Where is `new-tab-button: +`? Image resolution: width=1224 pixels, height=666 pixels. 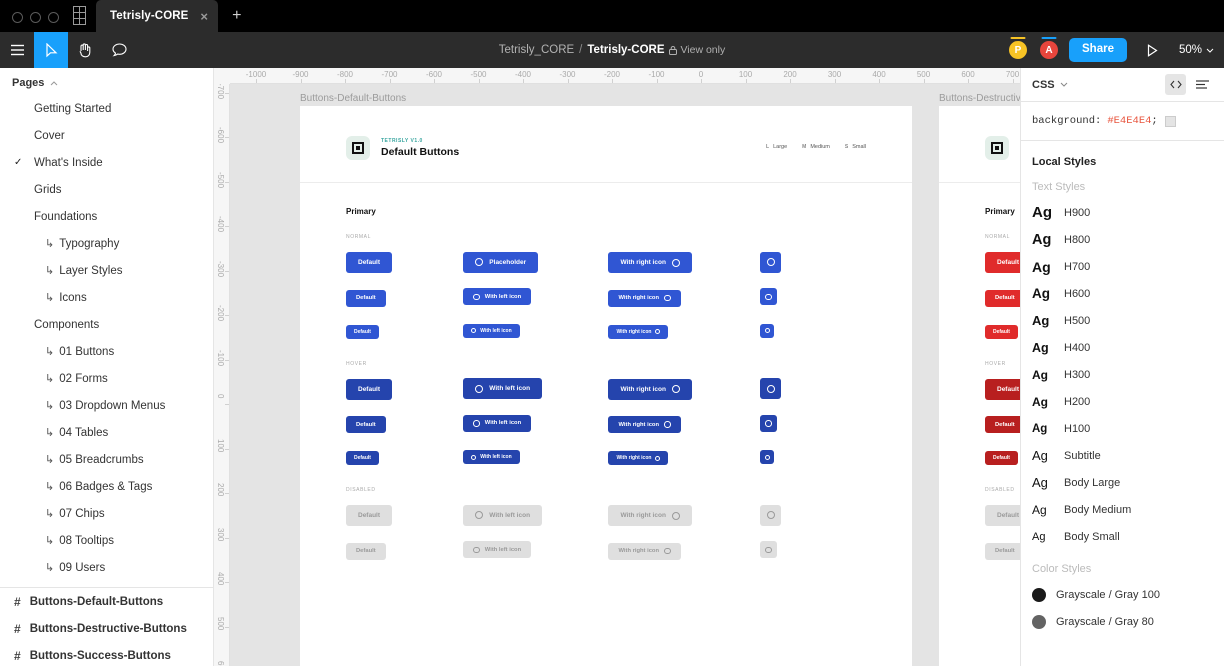
new-tab-button: + is located at coordinates (229, 20).